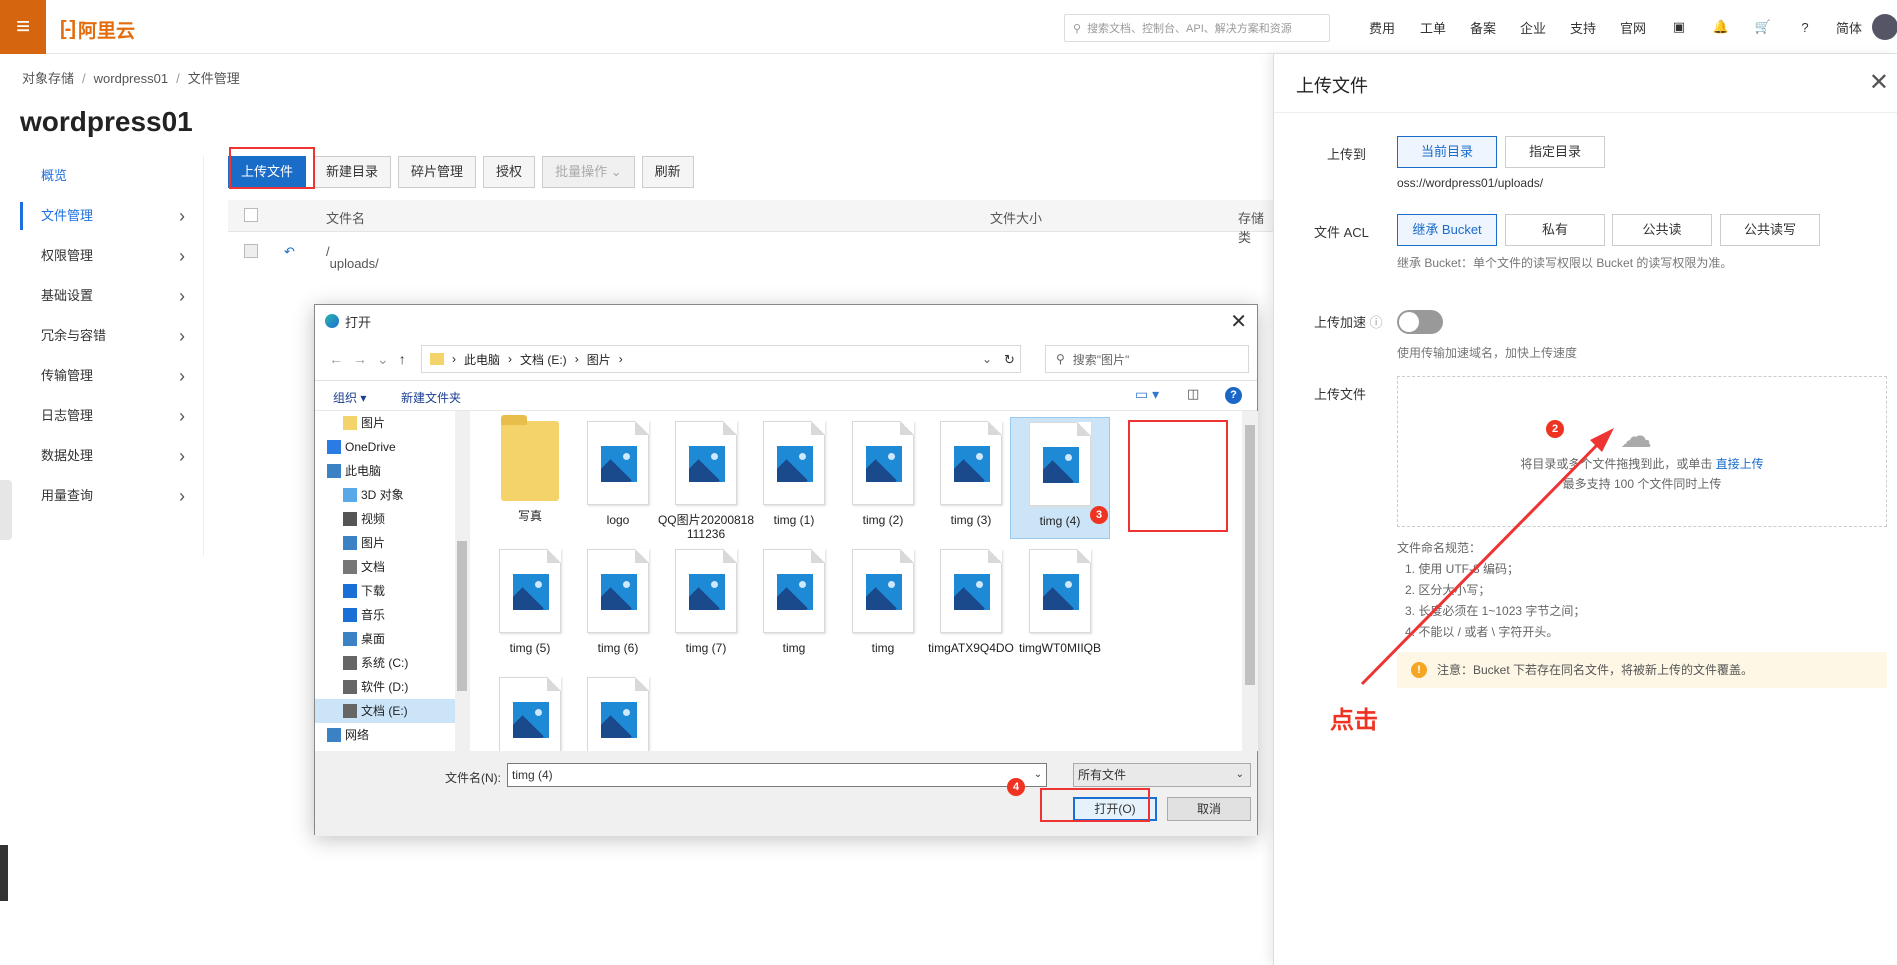 The height and width of the screenshot is (965, 1897). What do you see at coordinates (1115, 809) in the screenshot?
I see `open-button: 打开(O)` at bounding box center [1115, 809].